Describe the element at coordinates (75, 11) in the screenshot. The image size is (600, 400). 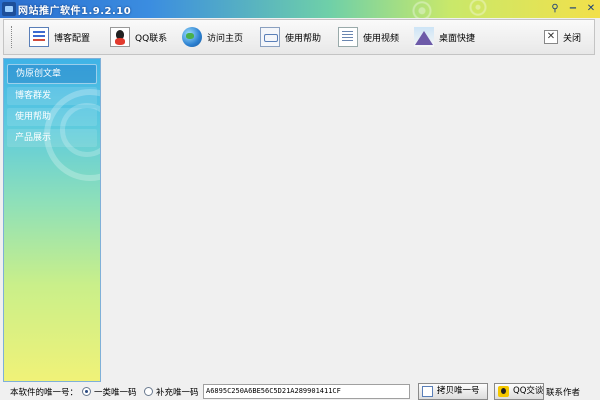
I see `window-title: 网站推广软件1.9.2.10` at that location.